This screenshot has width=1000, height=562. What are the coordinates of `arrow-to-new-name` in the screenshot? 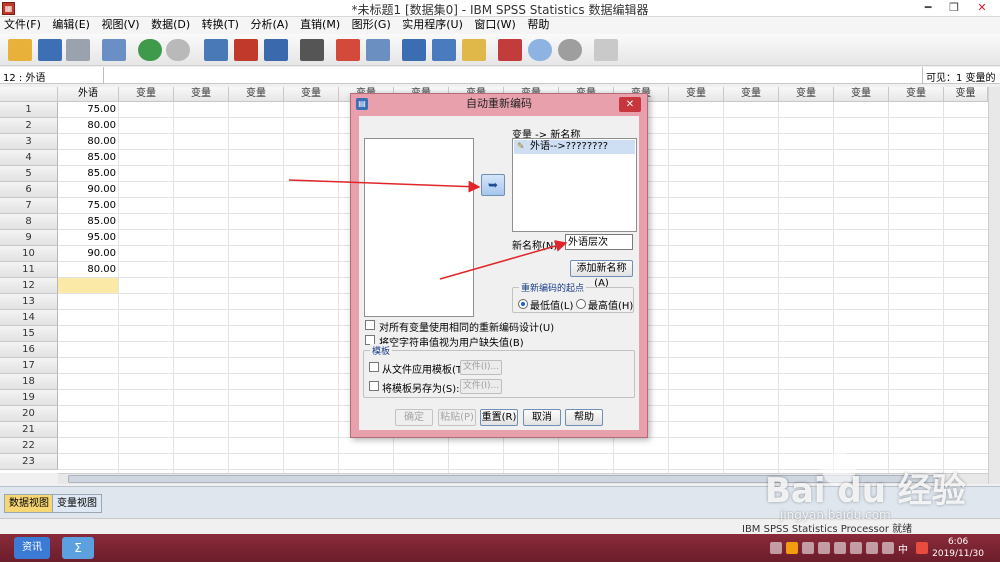 It's located at (503, 260).